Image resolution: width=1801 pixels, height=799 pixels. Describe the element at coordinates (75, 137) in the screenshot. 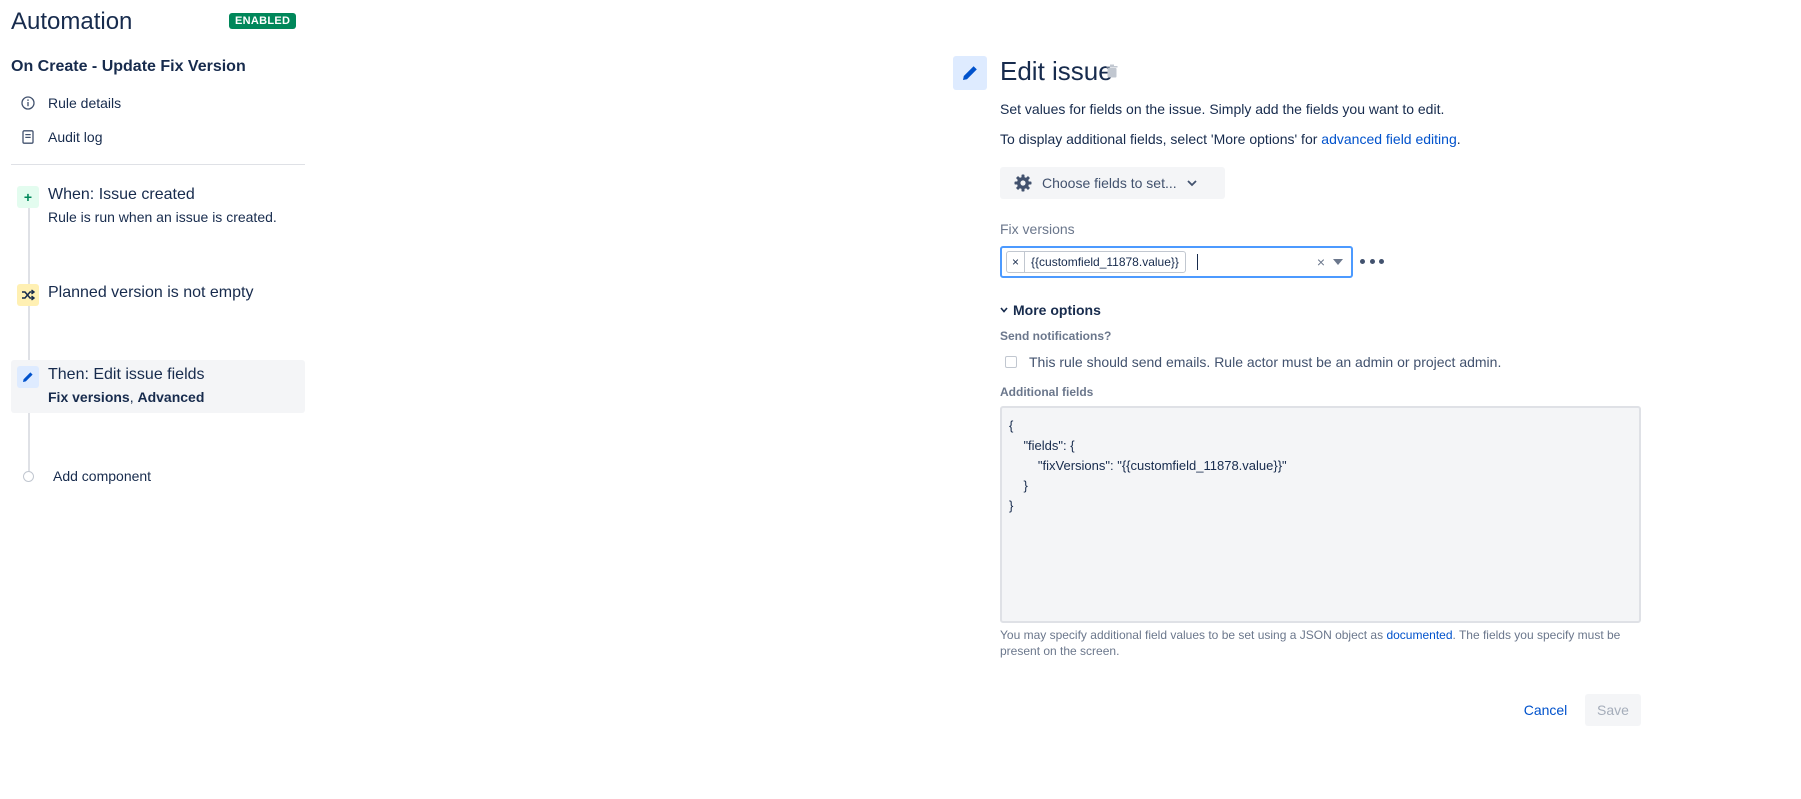

I see `sidebar-item-label: Audit log` at that location.